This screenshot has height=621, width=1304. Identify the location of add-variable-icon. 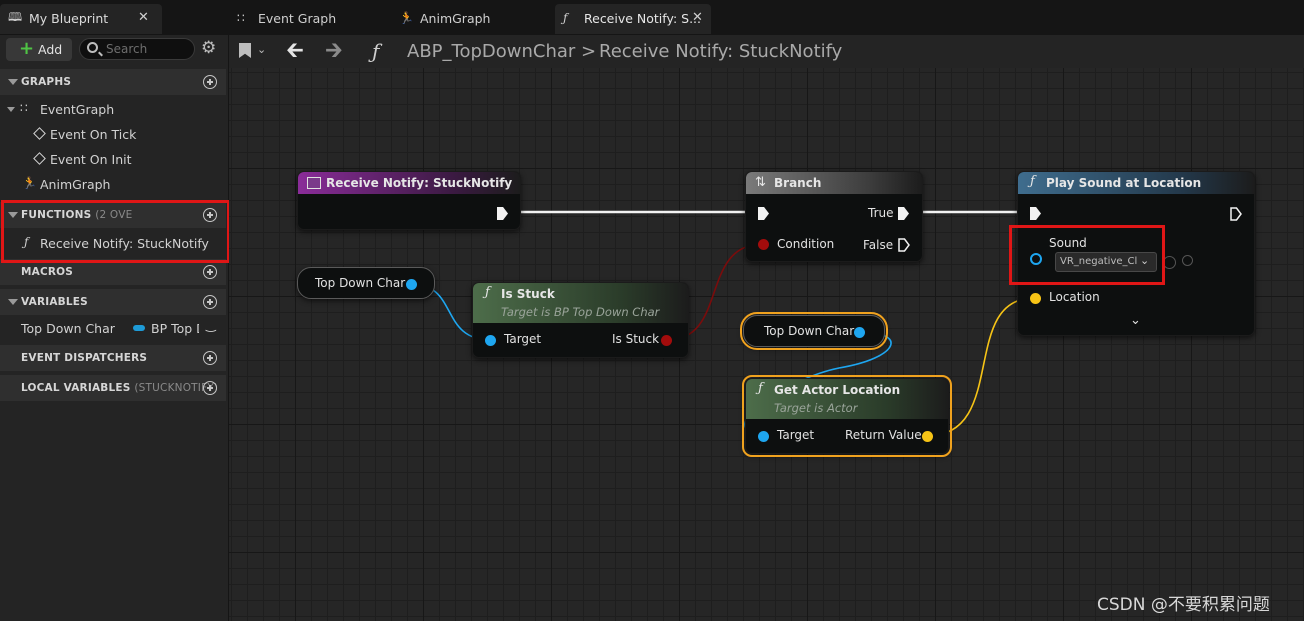
(210, 302).